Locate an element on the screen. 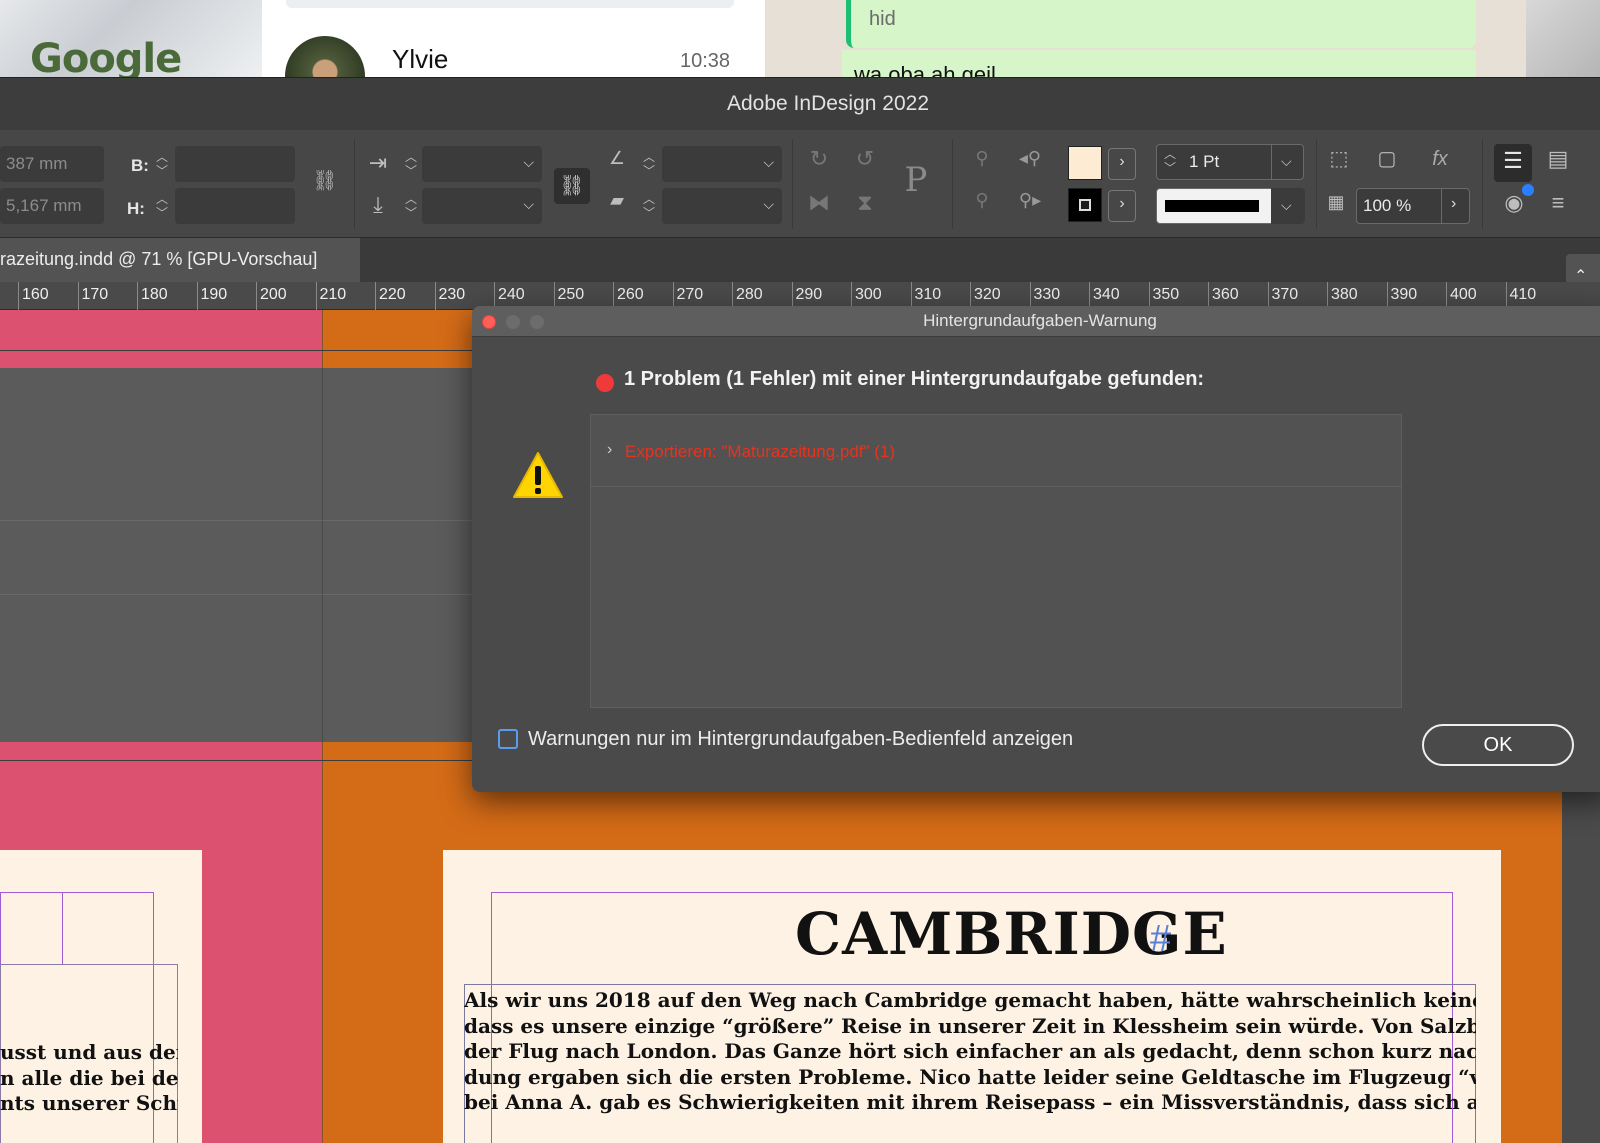  text-line: n alle die bei der is located at coordinates (89, 1077).